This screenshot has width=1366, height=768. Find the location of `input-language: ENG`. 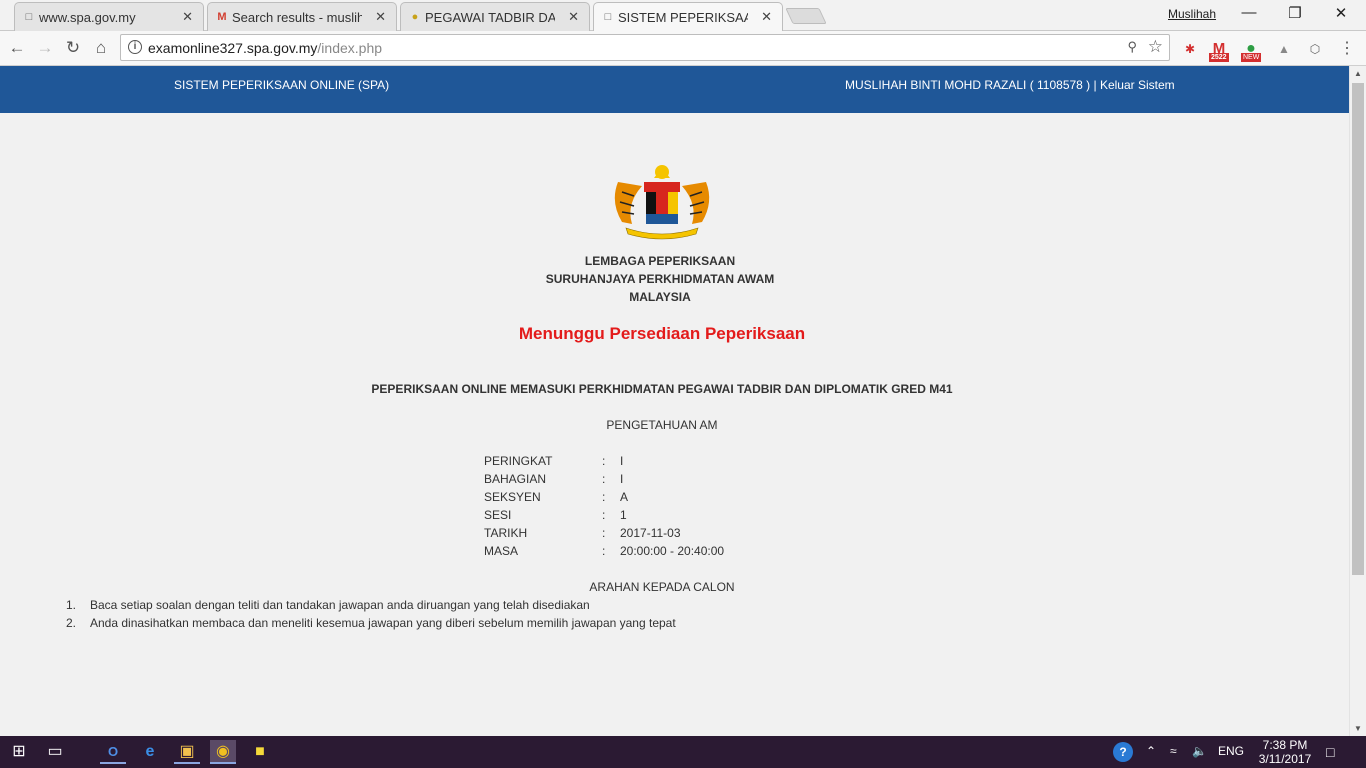

input-language: ENG is located at coordinates (1231, 751).